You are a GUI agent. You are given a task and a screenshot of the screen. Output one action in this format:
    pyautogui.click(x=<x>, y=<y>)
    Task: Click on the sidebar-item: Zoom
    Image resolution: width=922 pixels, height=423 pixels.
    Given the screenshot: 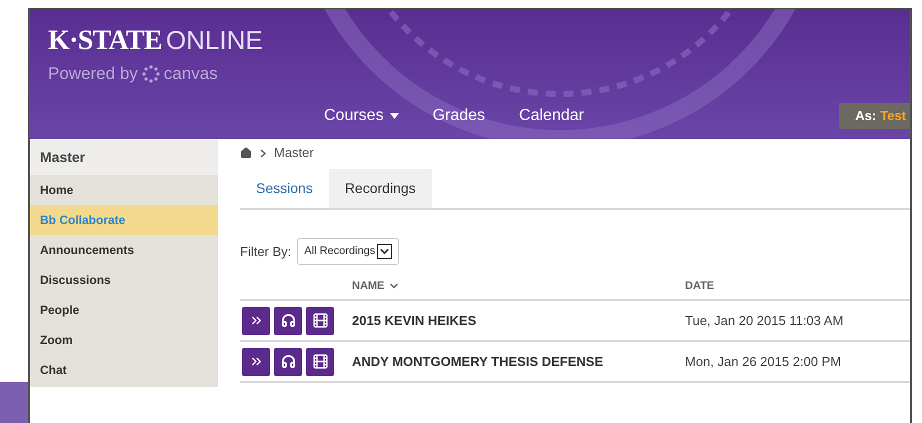 What is the action you would take?
    pyautogui.click(x=124, y=340)
    